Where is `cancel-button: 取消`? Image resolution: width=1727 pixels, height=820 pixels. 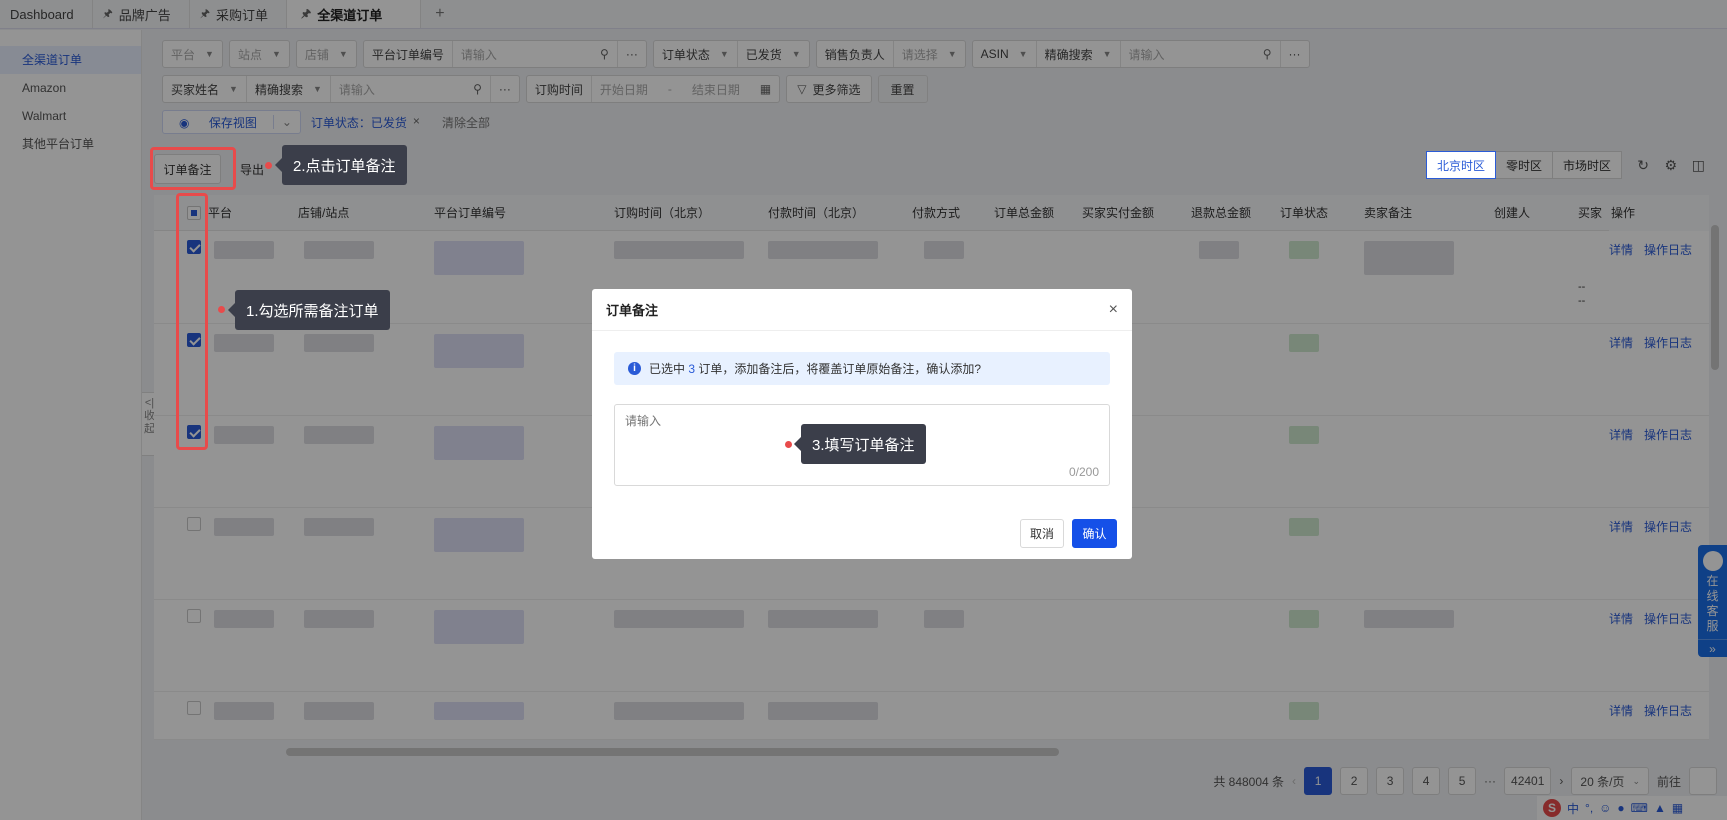 cancel-button: 取消 is located at coordinates (1042, 533).